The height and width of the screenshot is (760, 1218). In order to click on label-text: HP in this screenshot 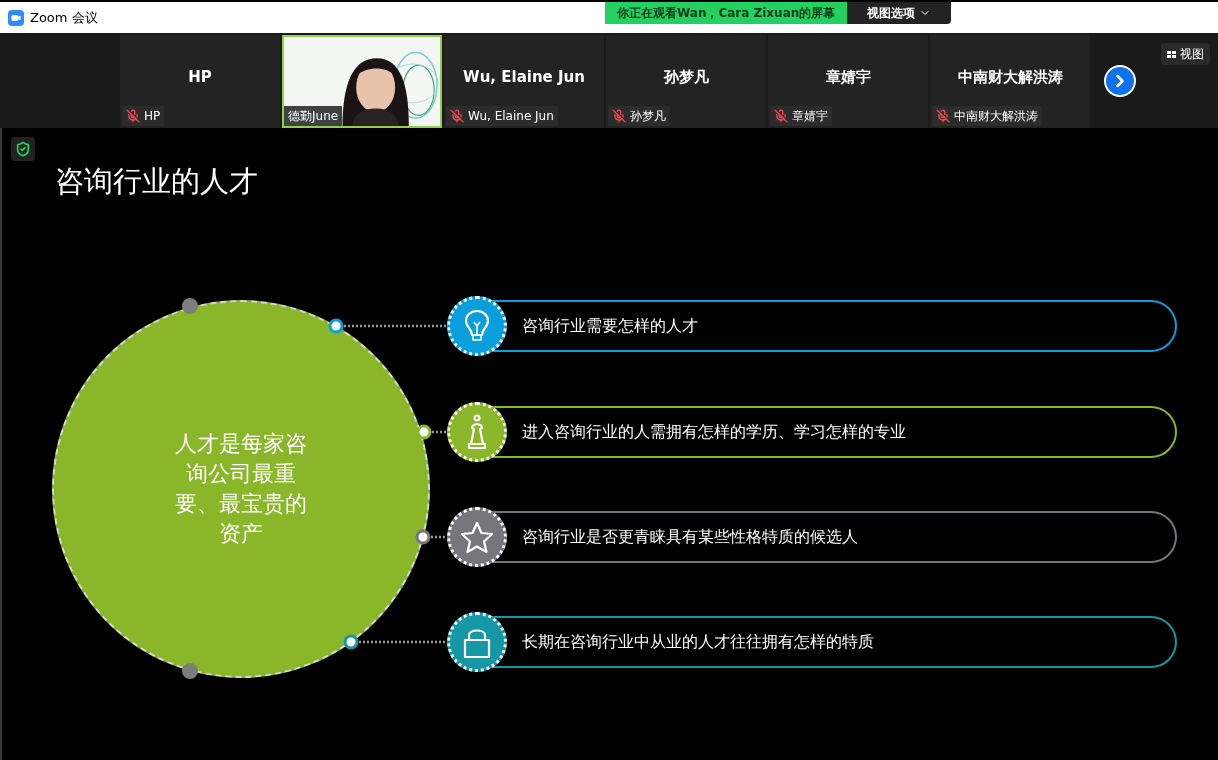, I will do `click(152, 116)`.